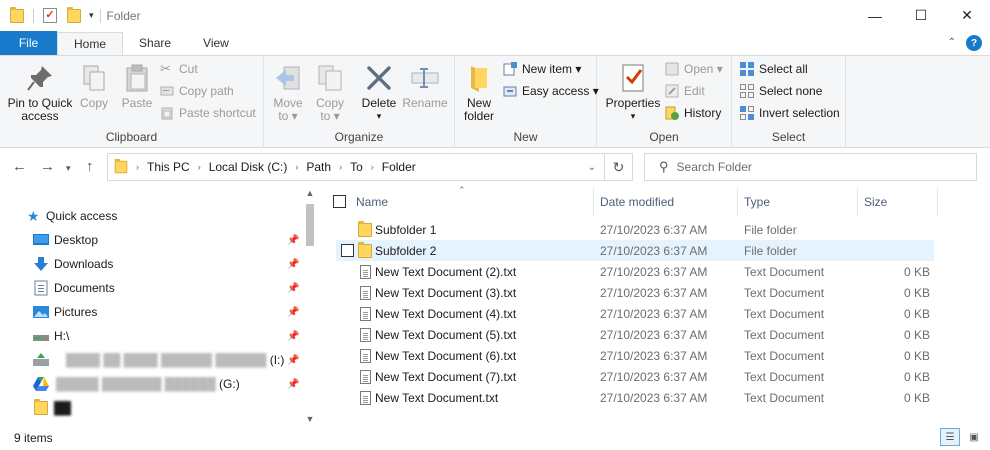 The width and height of the screenshot is (990, 450). I want to click on tab-file: File, so click(28, 43).